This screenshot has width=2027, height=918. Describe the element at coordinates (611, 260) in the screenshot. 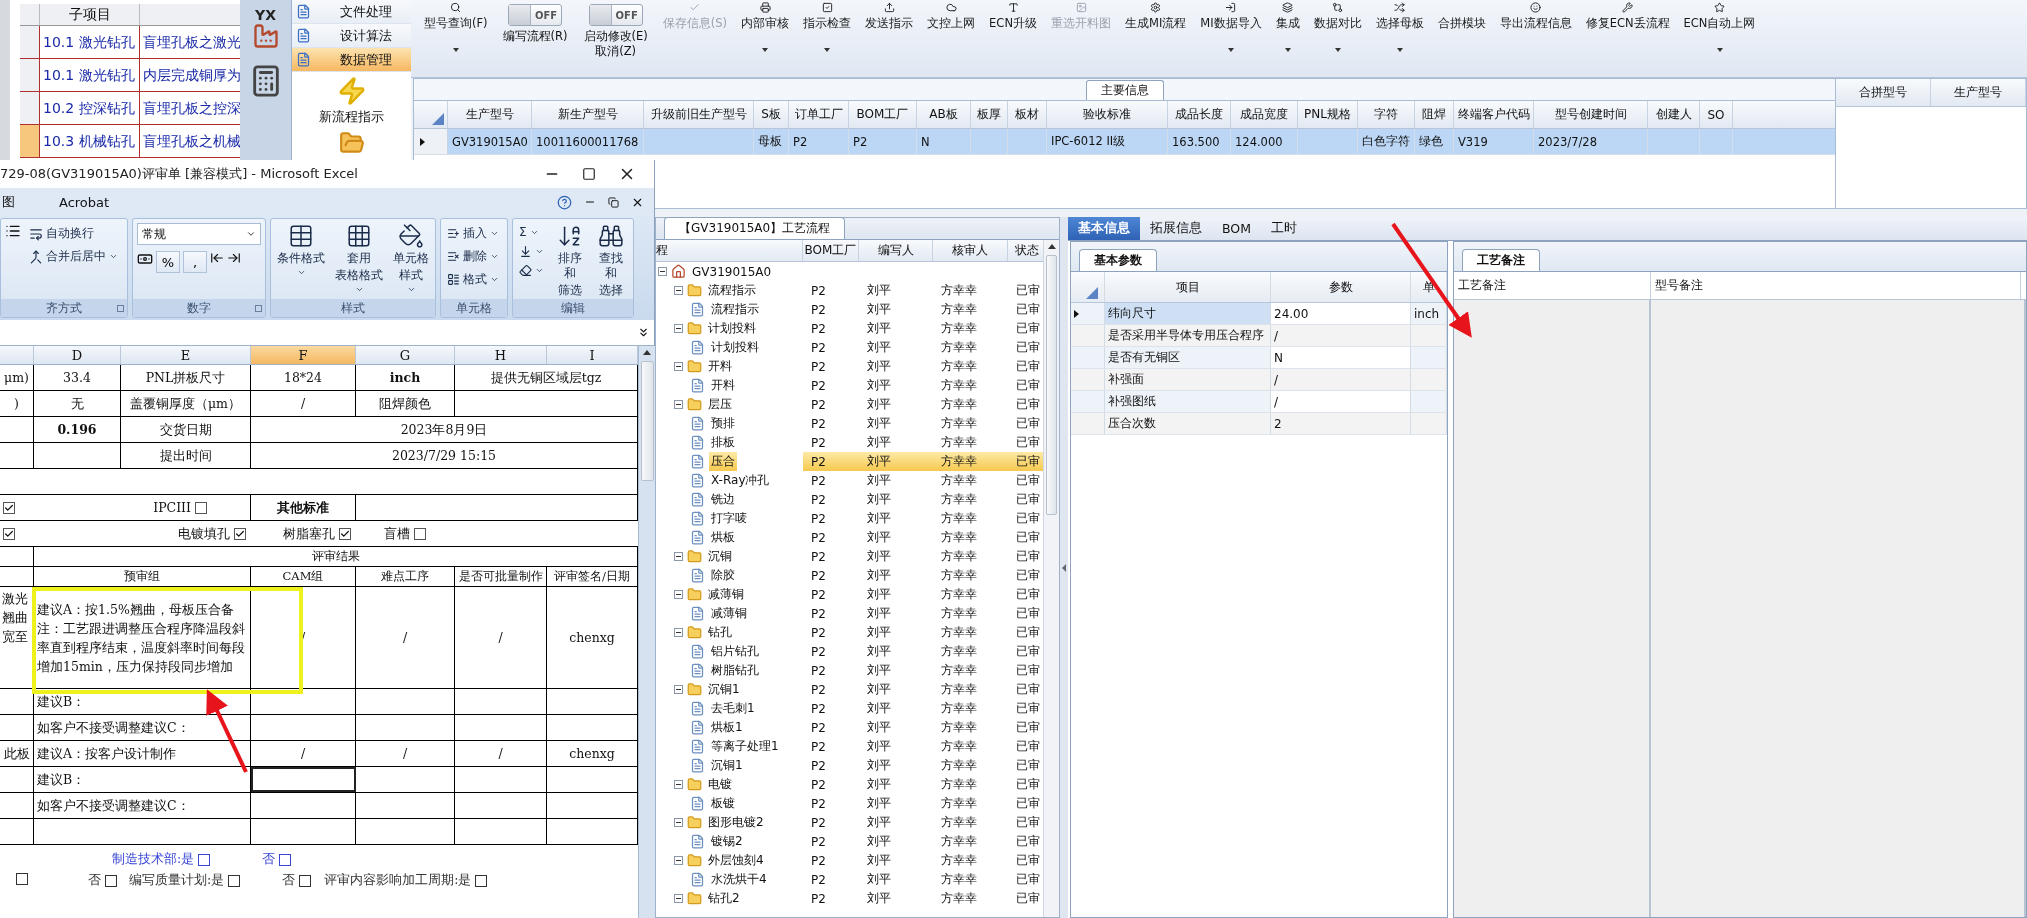

I see `ribbon-button: 查找和 选择` at that location.